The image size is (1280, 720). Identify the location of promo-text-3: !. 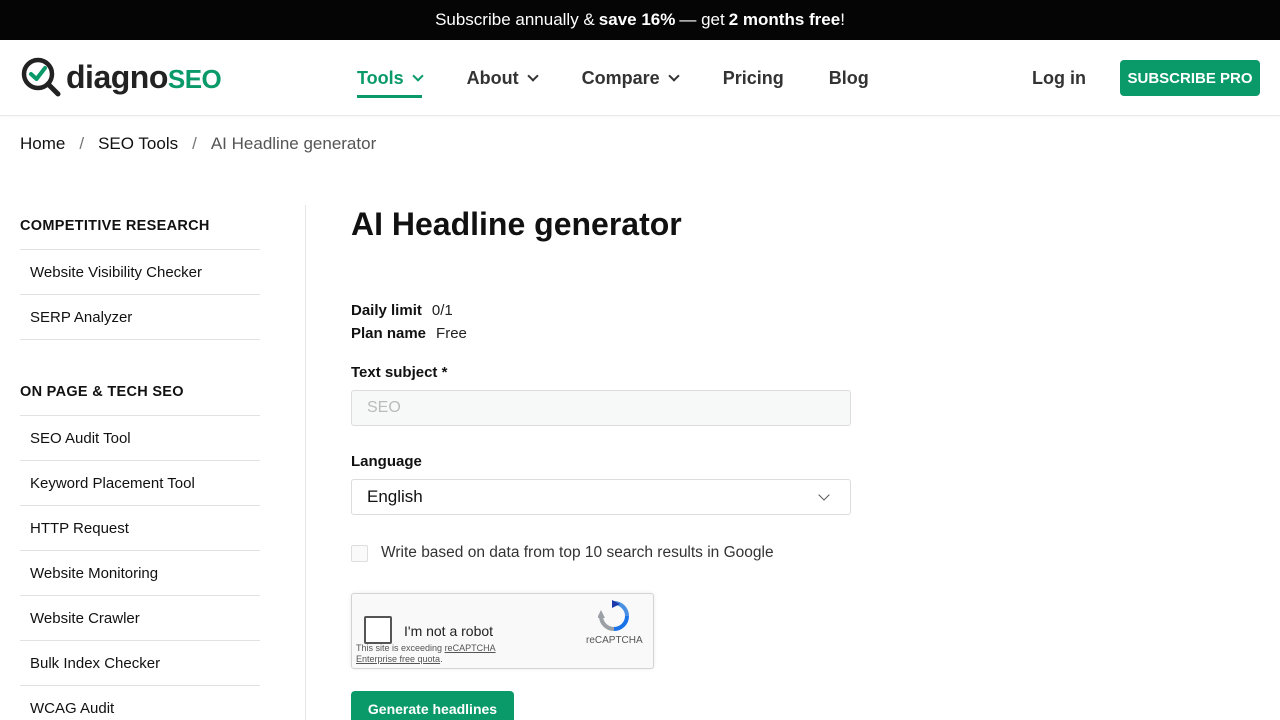
(842, 19).